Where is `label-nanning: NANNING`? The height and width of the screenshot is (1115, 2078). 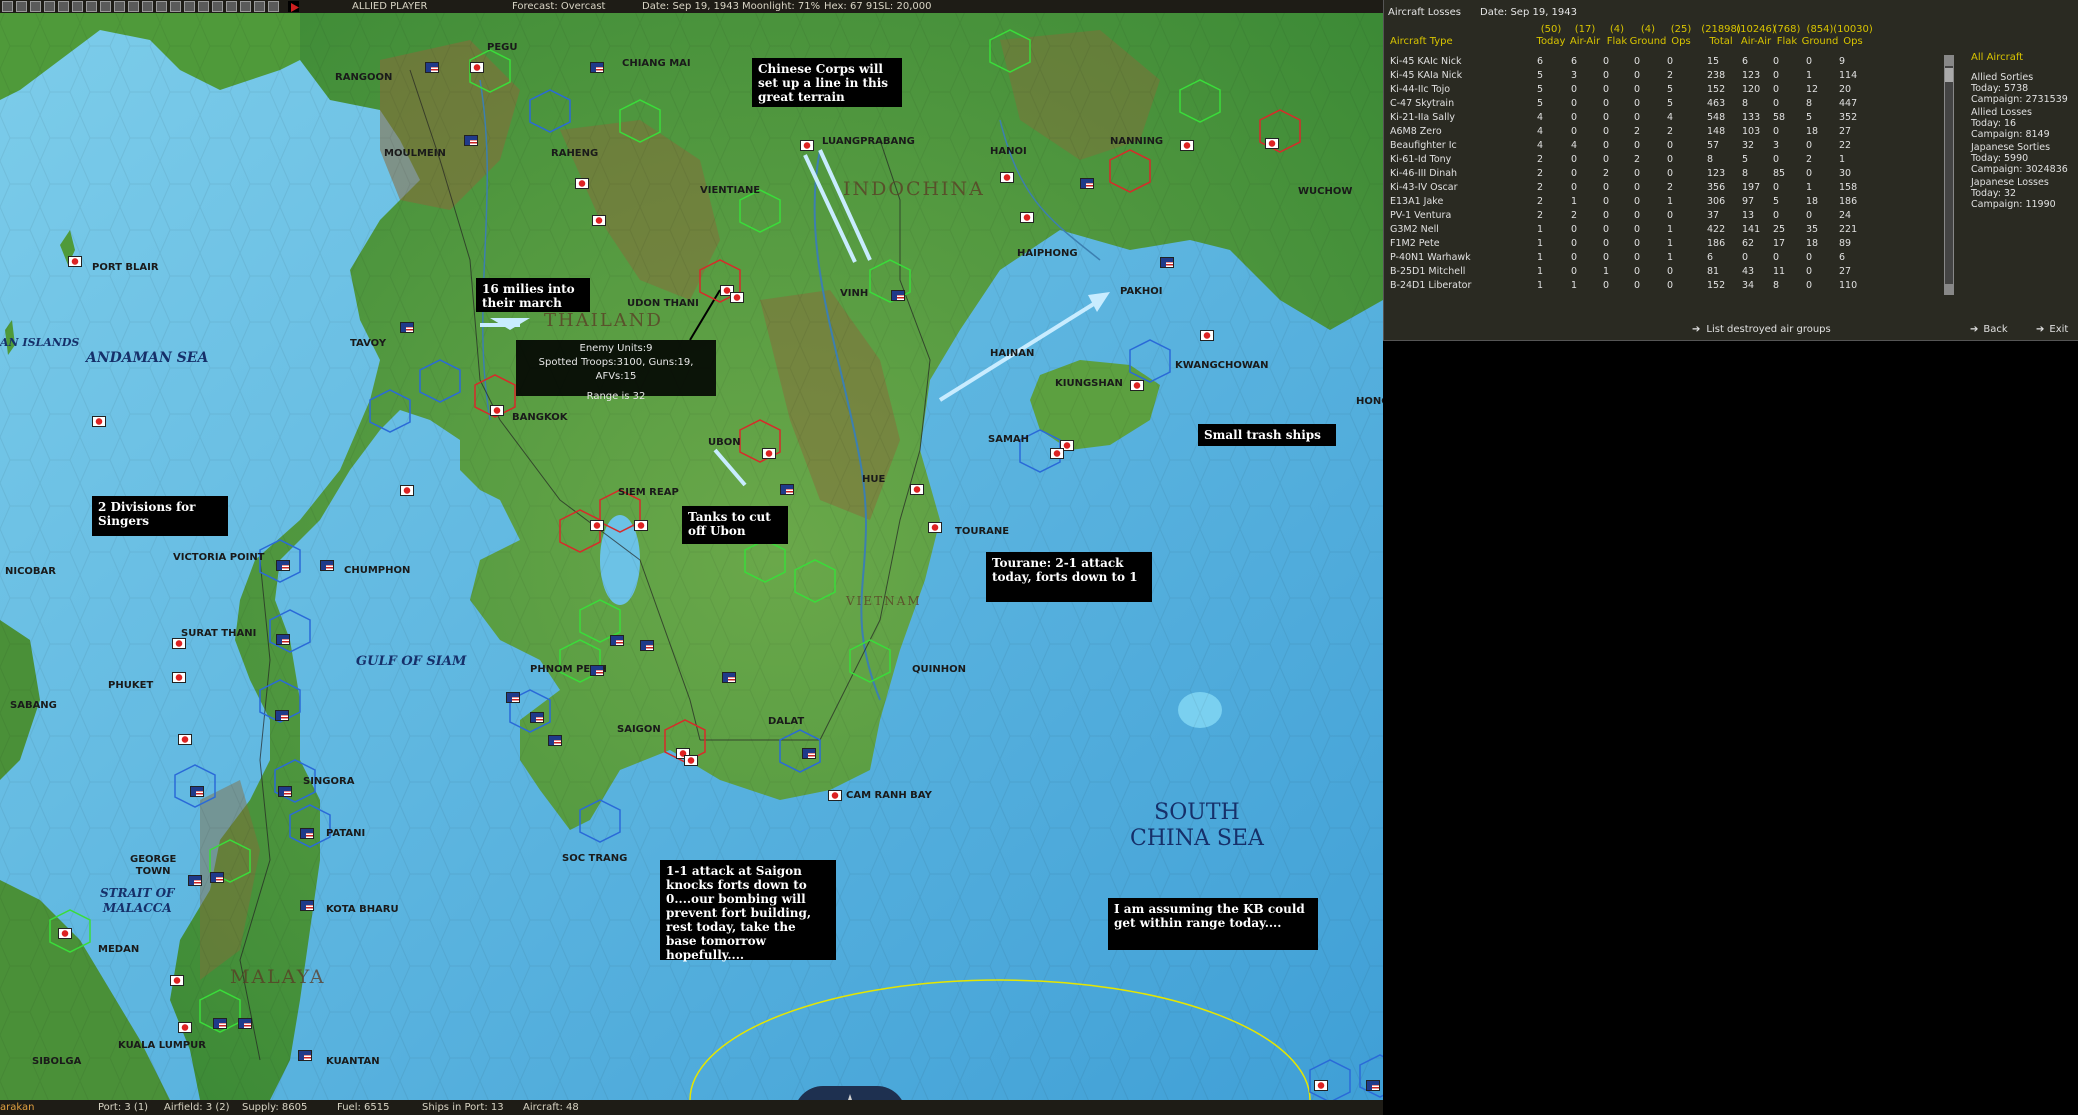 label-nanning: NANNING is located at coordinates (1136, 141).